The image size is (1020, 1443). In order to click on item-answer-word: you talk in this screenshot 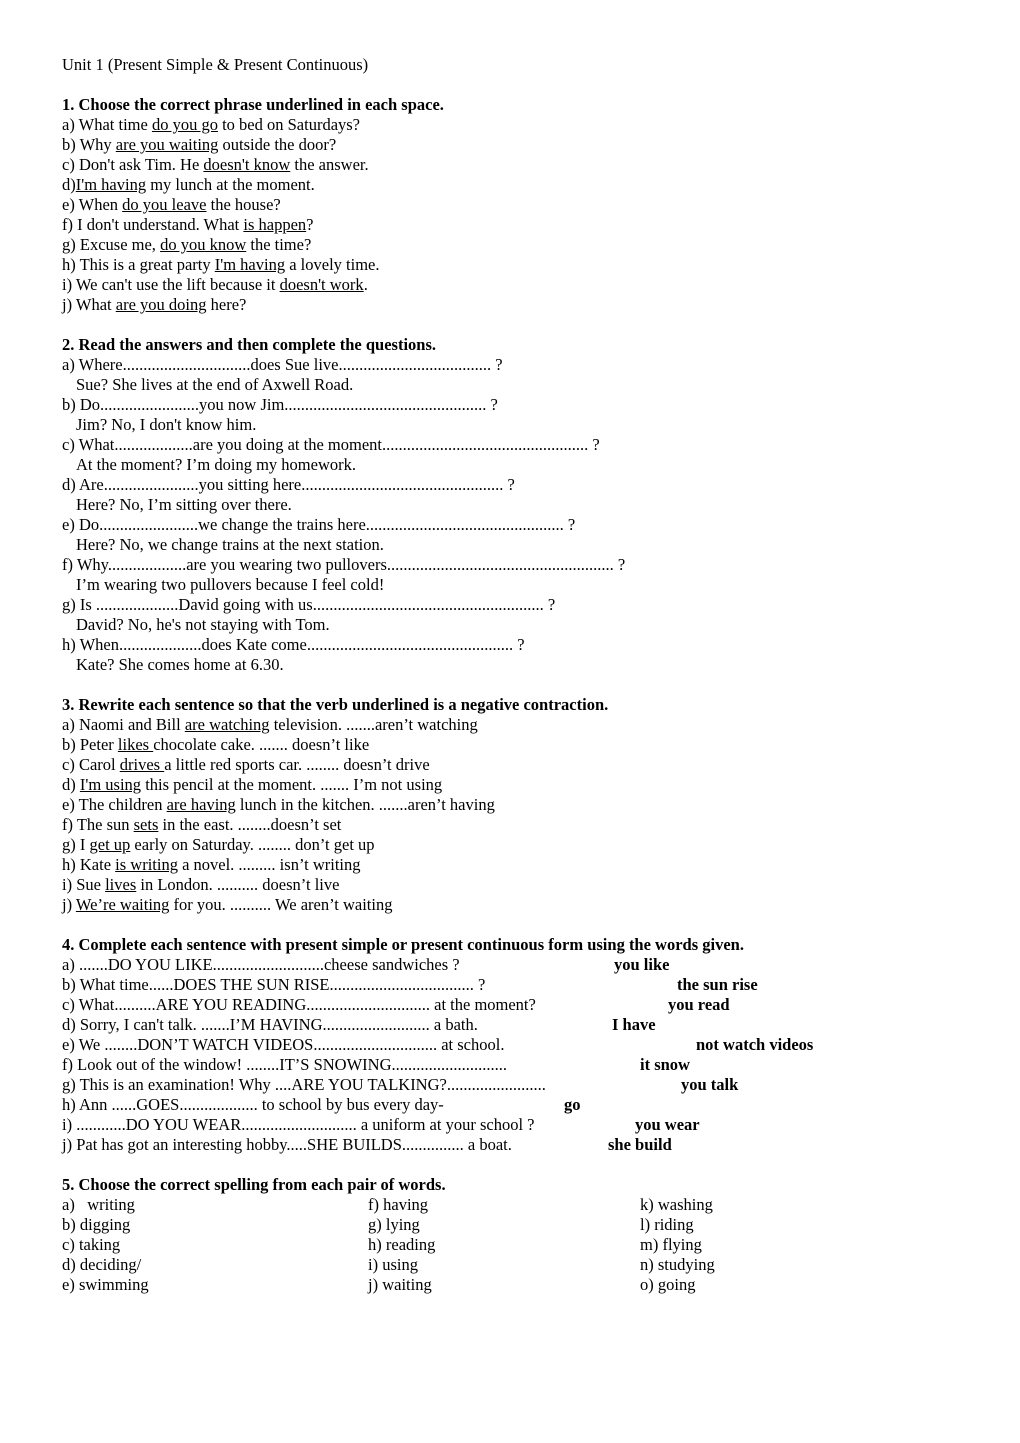, I will do `click(710, 1084)`.